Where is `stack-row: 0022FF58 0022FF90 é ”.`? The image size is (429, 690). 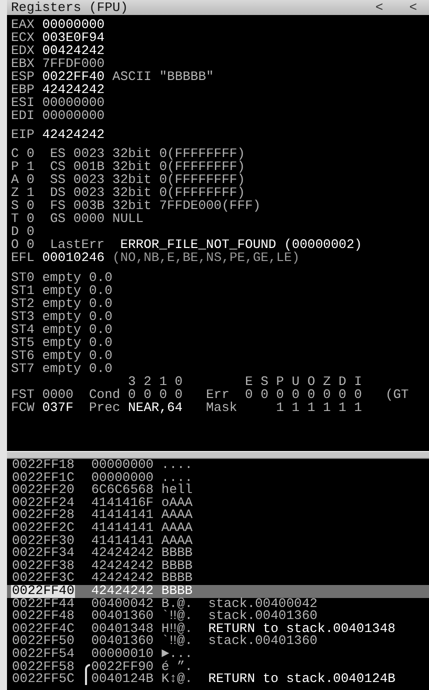 stack-row: 0022FF58 0022FF90 é ”. is located at coordinates (220, 667).